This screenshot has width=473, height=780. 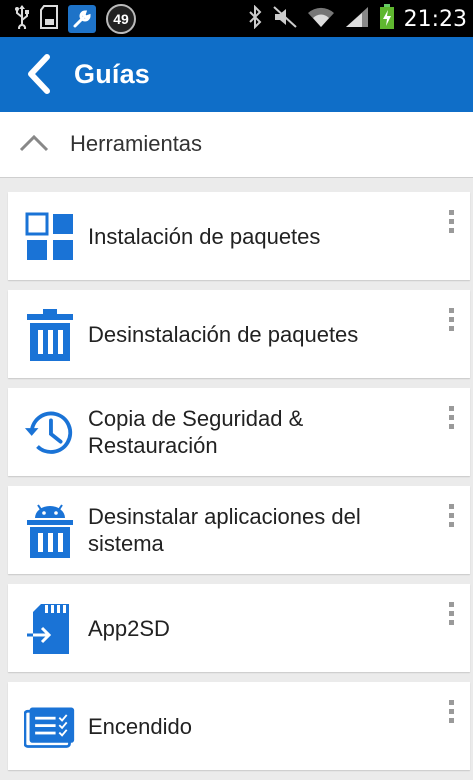 What do you see at coordinates (387, 19) in the screenshot?
I see `battery-charging-icon` at bounding box center [387, 19].